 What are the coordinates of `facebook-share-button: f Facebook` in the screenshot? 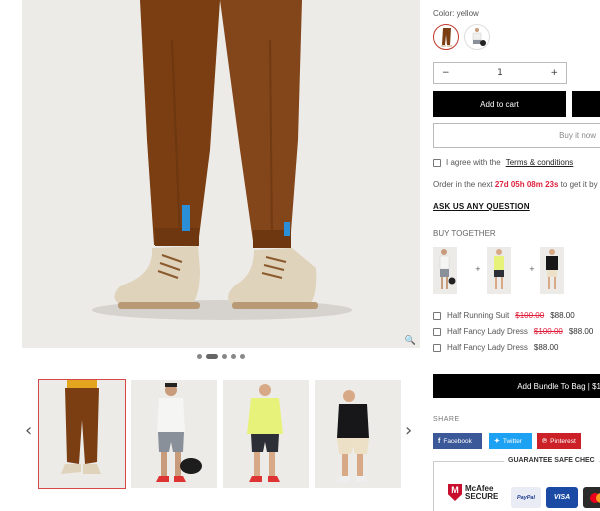 It's located at (457, 441).